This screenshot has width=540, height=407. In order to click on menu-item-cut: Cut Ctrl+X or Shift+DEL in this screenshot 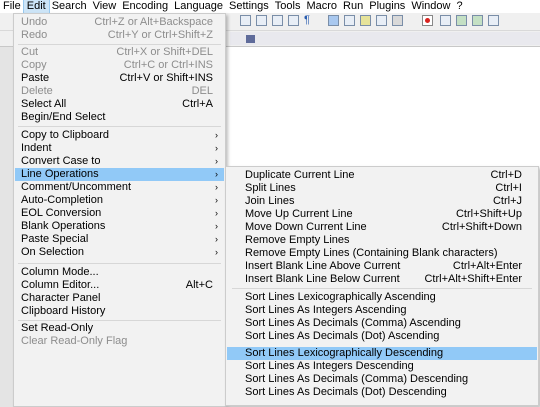, I will do `click(117, 52)`.